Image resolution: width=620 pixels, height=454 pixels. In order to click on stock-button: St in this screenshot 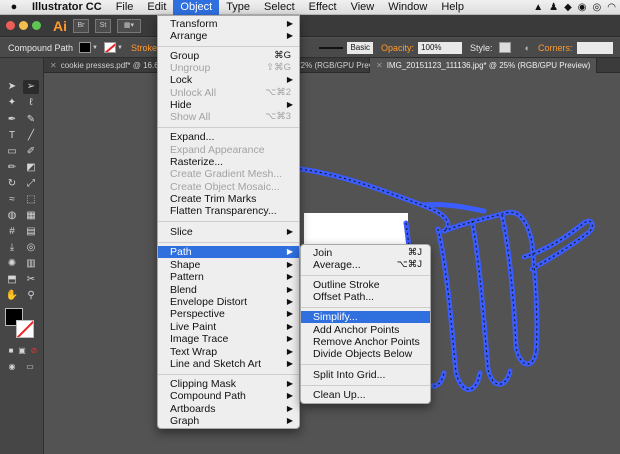, I will do `click(103, 25)`.